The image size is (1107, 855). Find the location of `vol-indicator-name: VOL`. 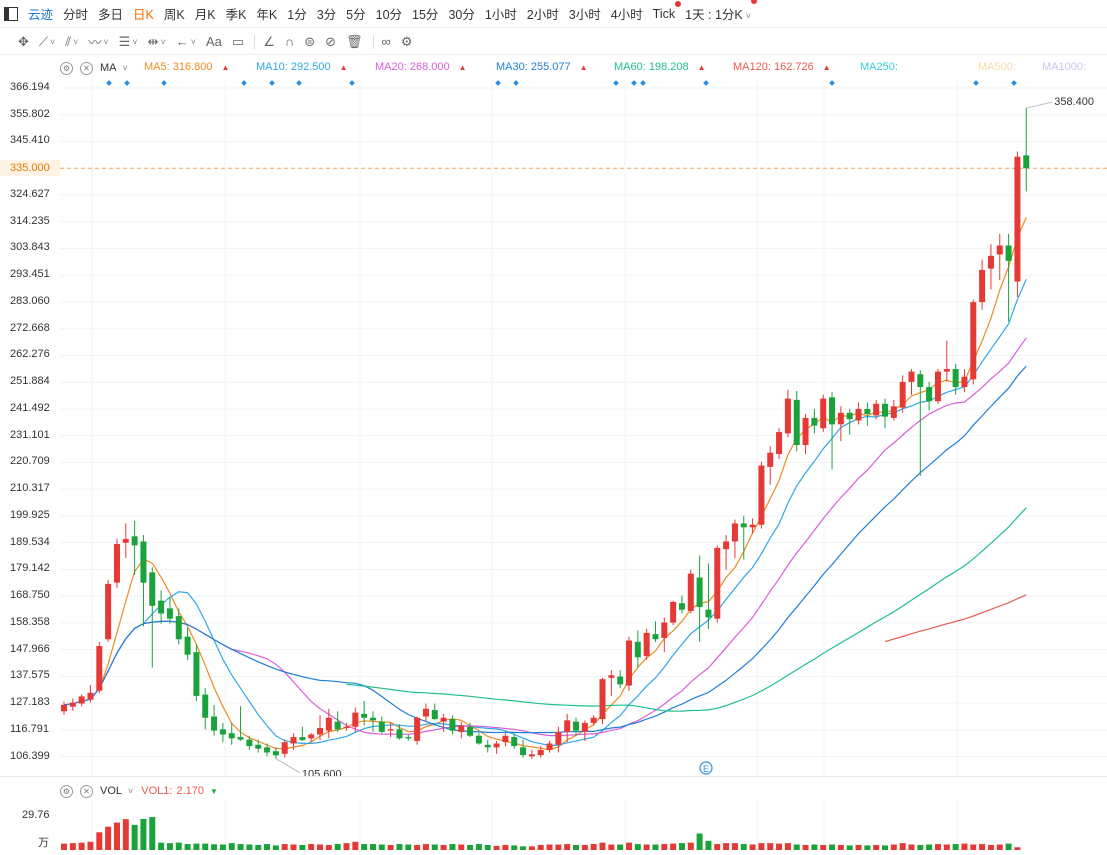

vol-indicator-name: VOL is located at coordinates (111, 791).